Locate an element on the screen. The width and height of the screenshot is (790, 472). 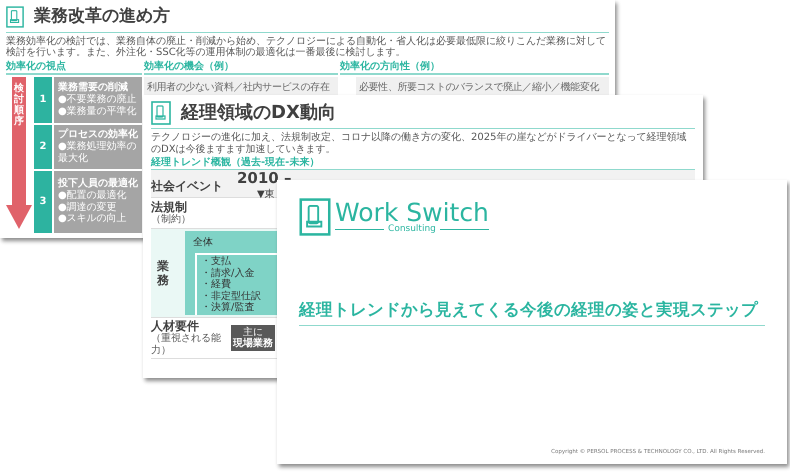
task-item: ・経費 is located at coordinates (216, 284).